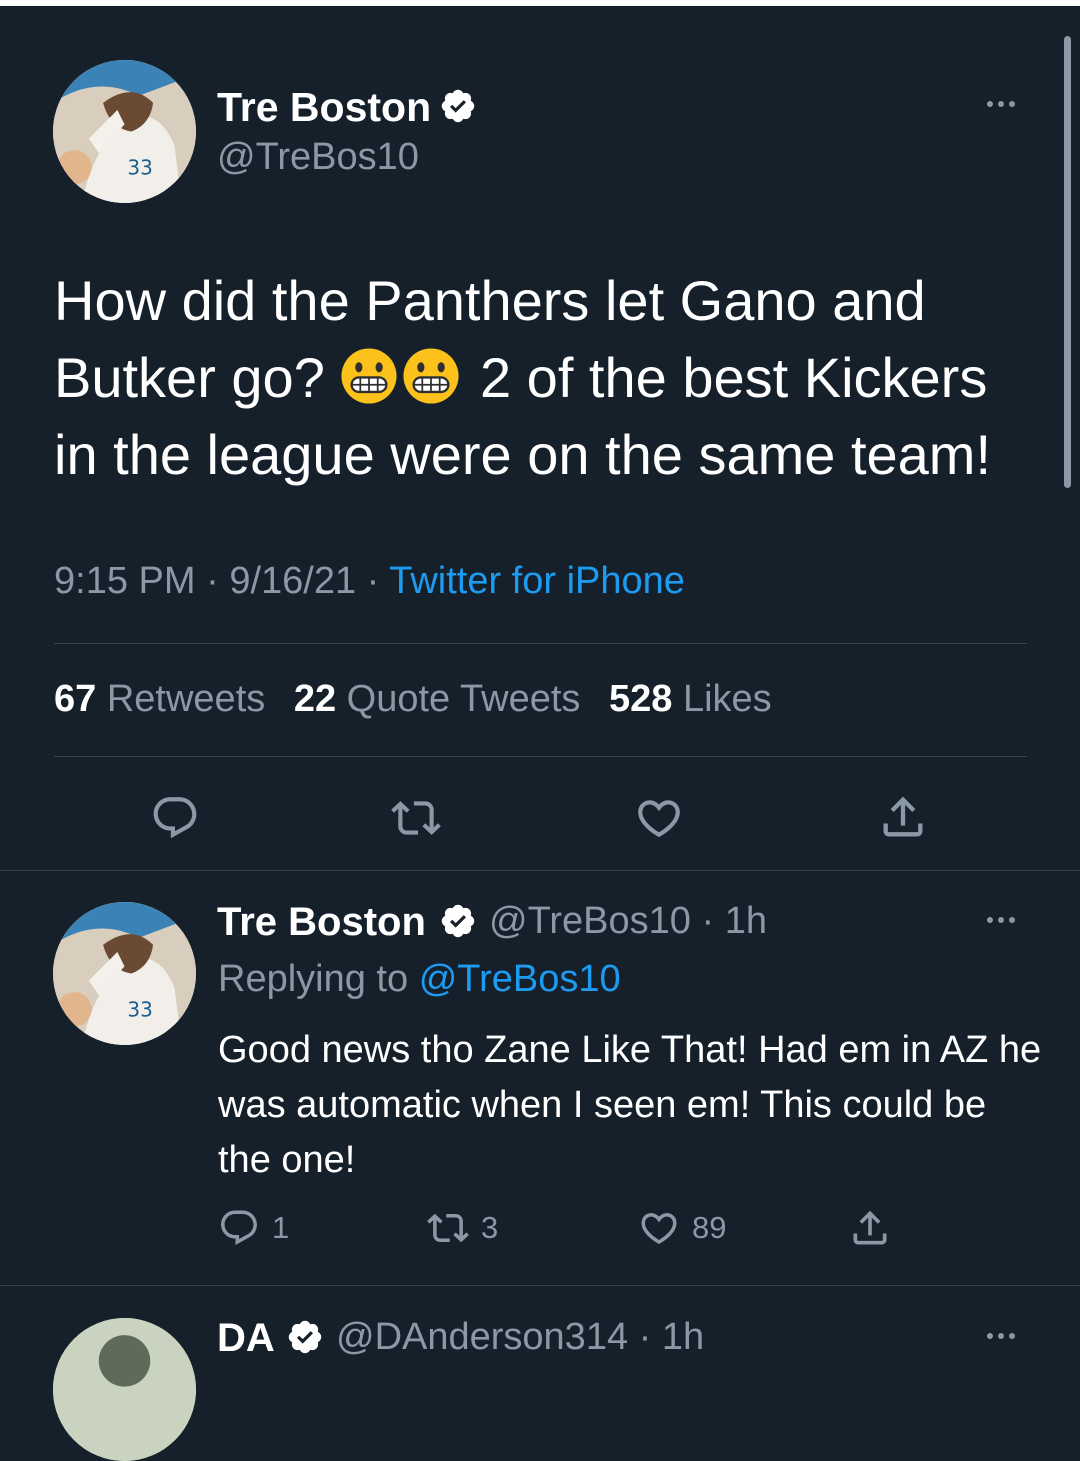 This screenshot has width=1080, height=1461. What do you see at coordinates (682, 1228) in the screenshot?
I see `like-button: 89` at bounding box center [682, 1228].